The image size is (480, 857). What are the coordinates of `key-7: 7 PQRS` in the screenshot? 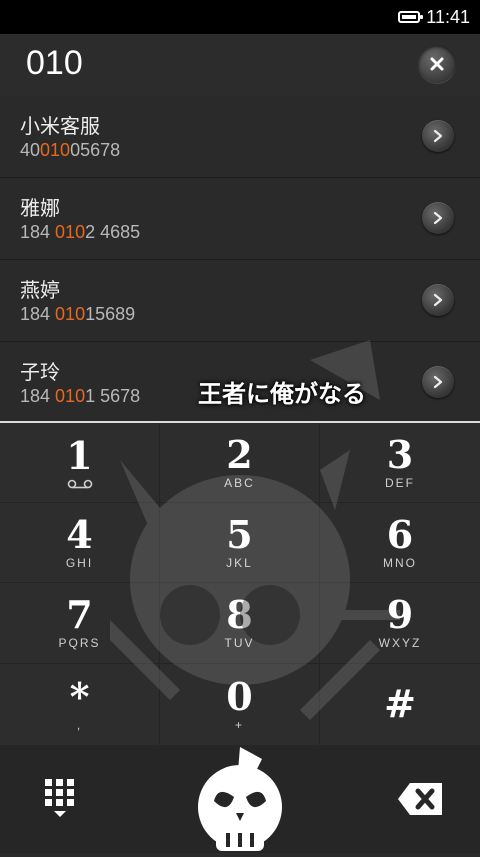 It's located at (80, 623).